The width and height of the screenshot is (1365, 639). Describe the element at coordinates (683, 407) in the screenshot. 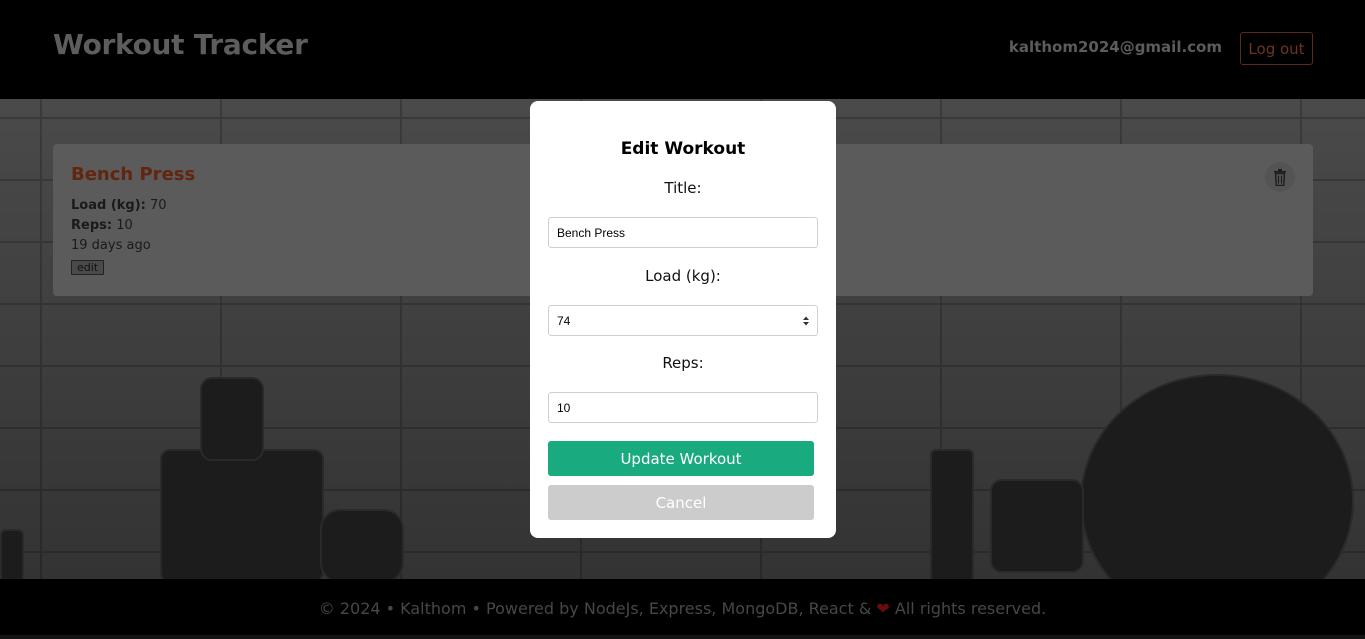

I see `reps-input` at that location.